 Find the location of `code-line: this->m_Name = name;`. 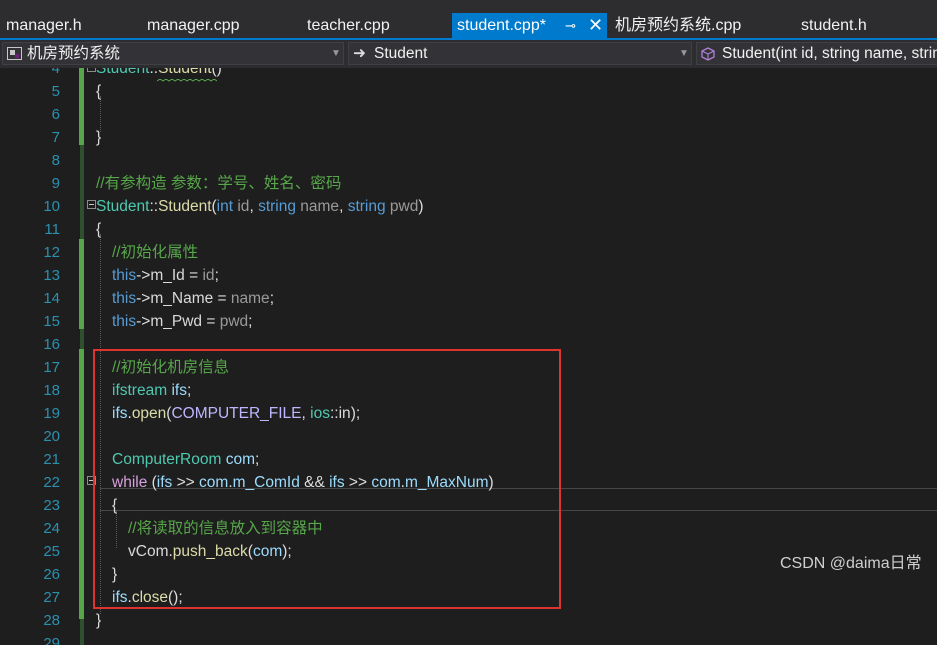

code-line: this->m_Name = name; is located at coordinates (193, 298).